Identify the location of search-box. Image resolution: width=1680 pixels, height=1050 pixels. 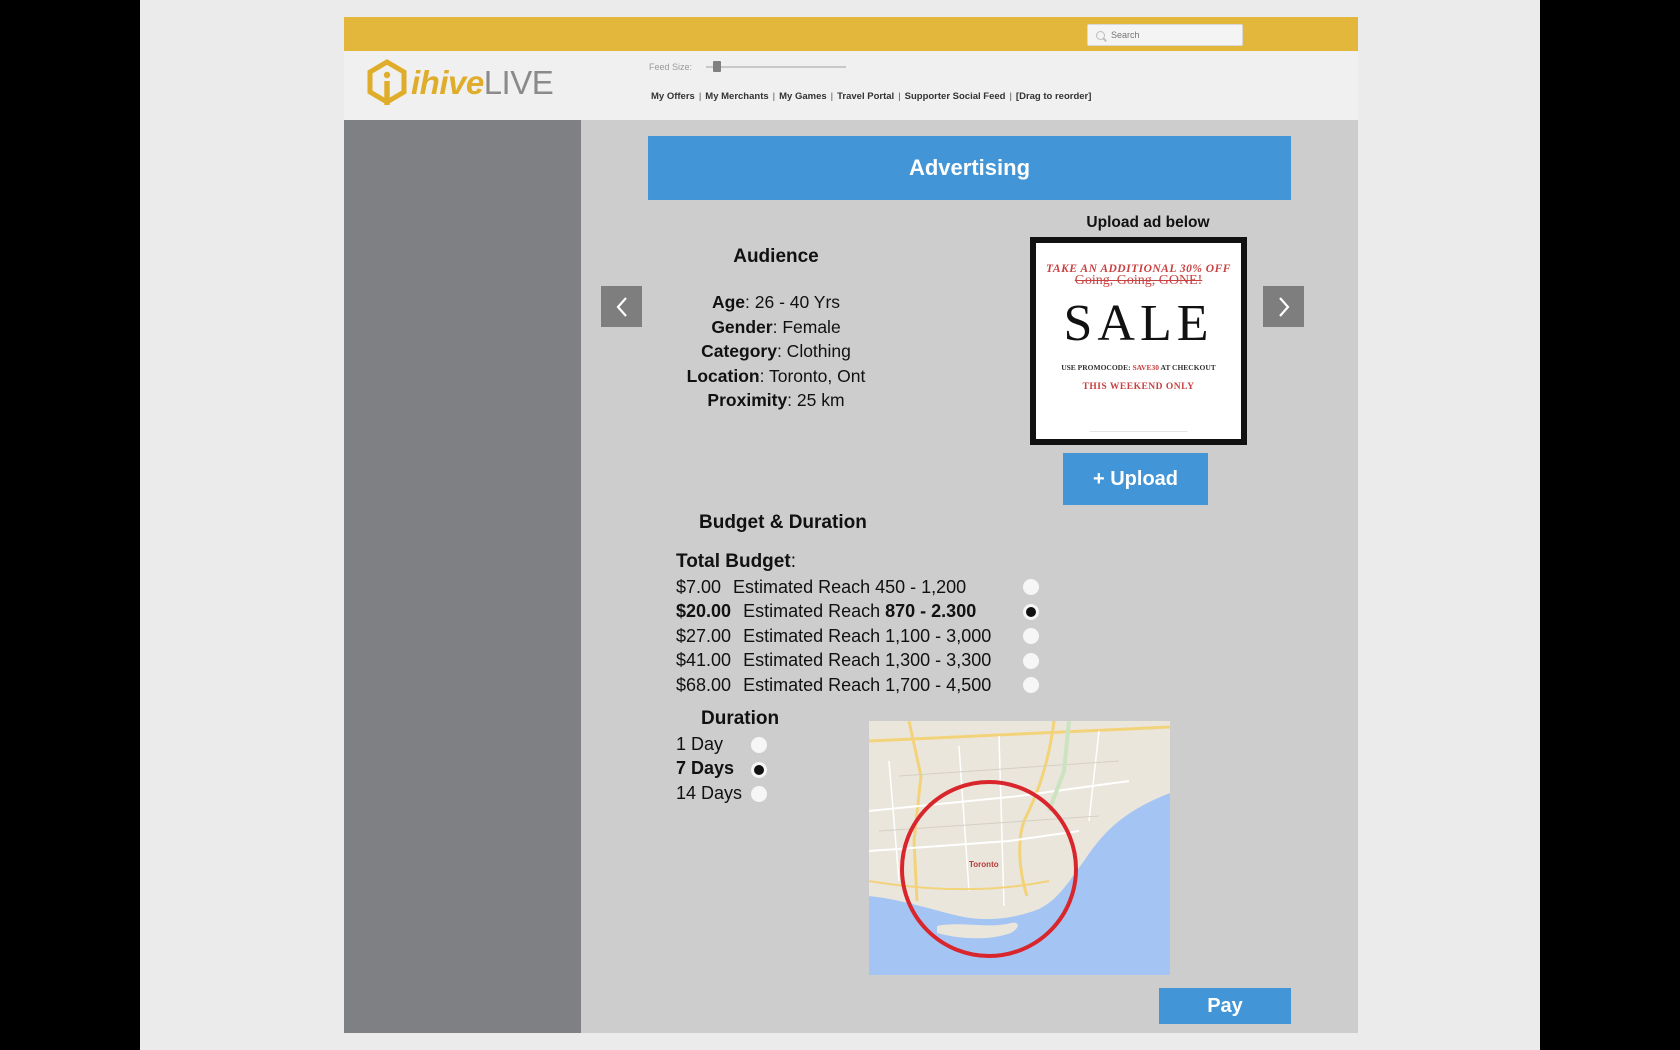
(1165, 35).